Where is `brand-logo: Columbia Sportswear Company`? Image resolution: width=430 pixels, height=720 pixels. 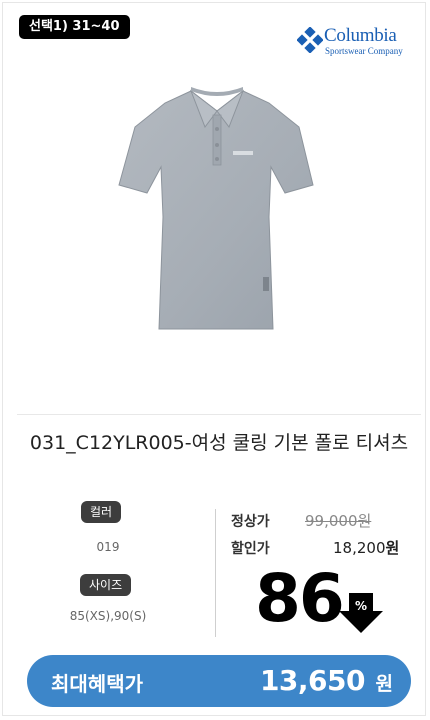
brand-logo: Columbia Sportswear Company is located at coordinates (356, 41).